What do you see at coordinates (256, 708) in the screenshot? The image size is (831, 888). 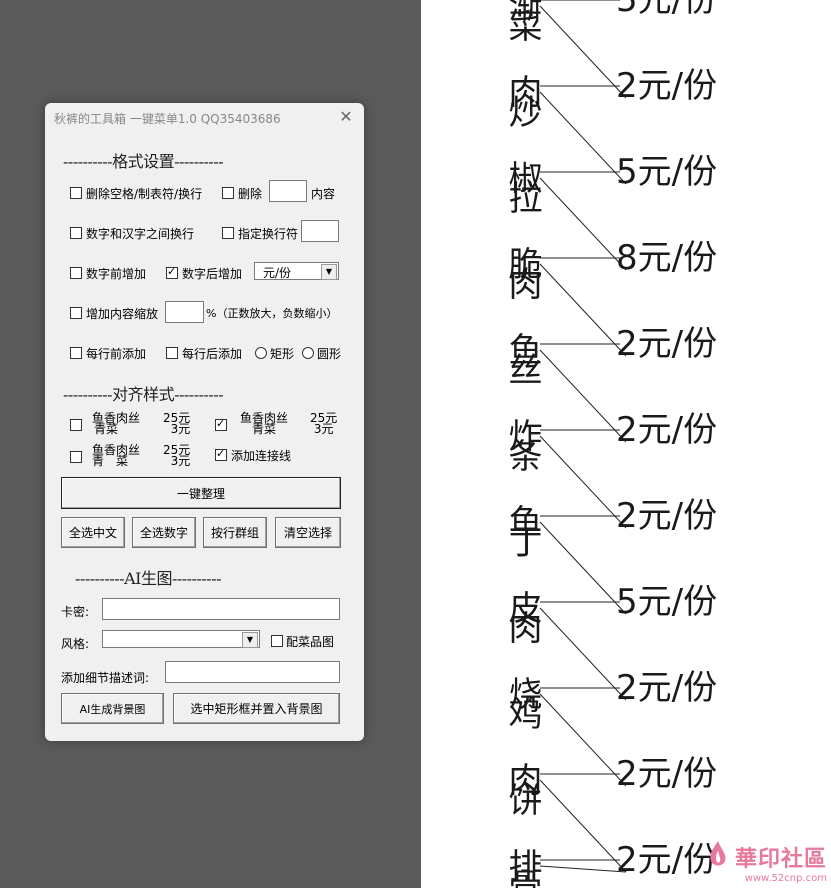 I see `rect-place-bg-button: 选中矩形框并置入背景图` at bounding box center [256, 708].